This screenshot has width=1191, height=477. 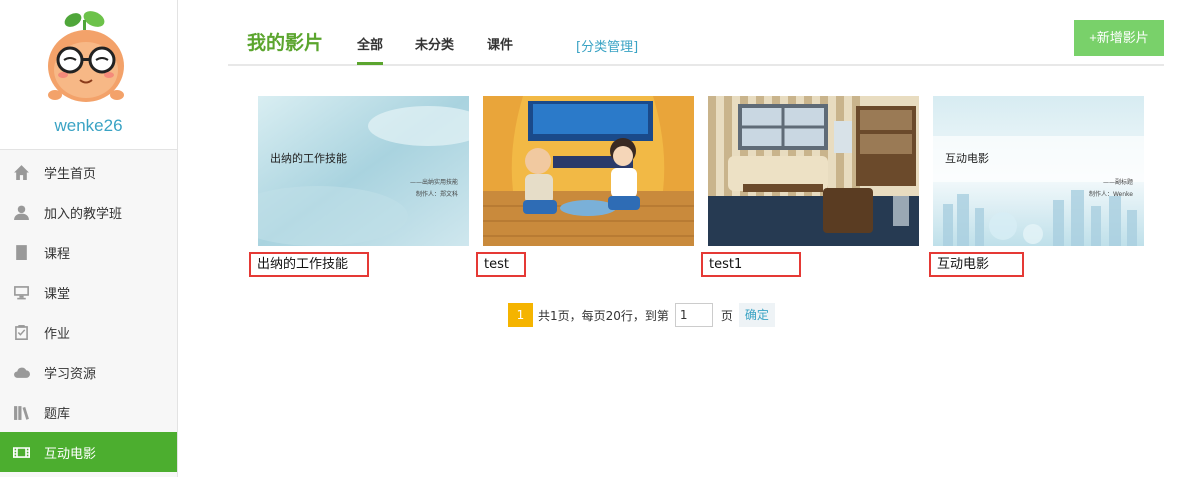 What do you see at coordinates (696, 42) in the screenshot?
I see `content-header: 我的影片 全部 未分类 课件 [分类管理] +新增影片` at bounding box center [696, 42].